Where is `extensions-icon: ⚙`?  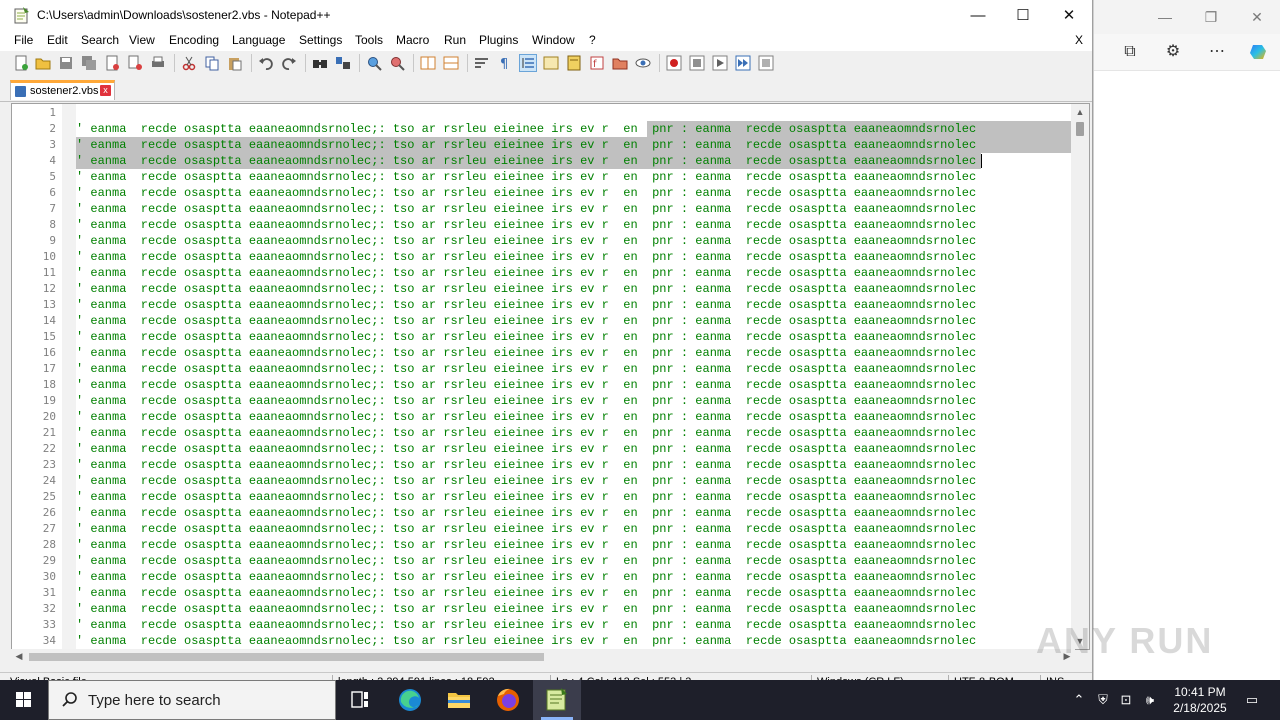
extensions-icon: ⚙ is located at coordinates (1173, 52).